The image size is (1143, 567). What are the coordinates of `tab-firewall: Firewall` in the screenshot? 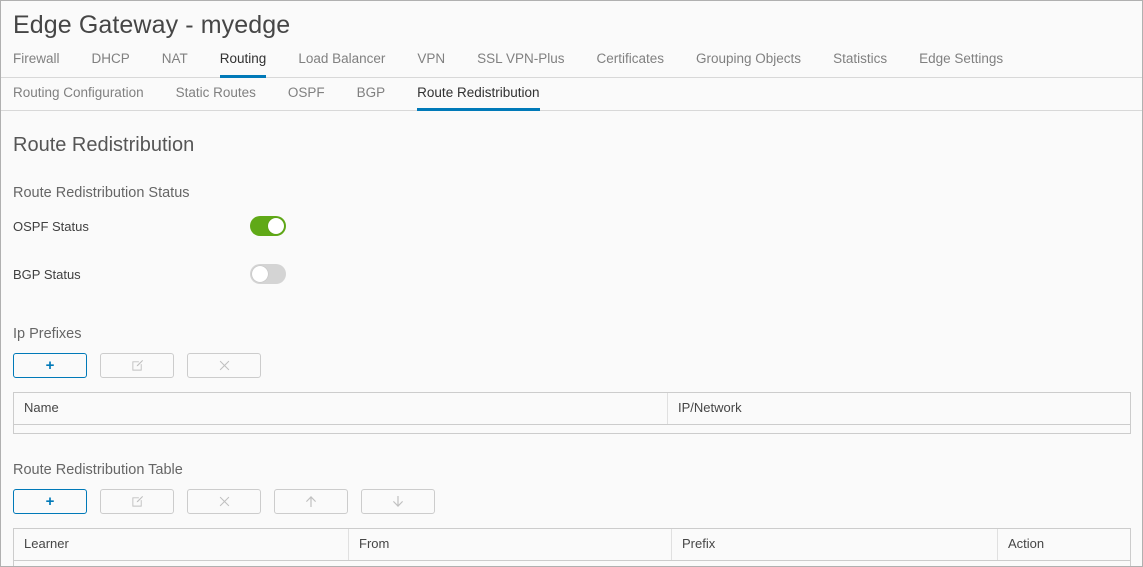 It's located at (36, 64).